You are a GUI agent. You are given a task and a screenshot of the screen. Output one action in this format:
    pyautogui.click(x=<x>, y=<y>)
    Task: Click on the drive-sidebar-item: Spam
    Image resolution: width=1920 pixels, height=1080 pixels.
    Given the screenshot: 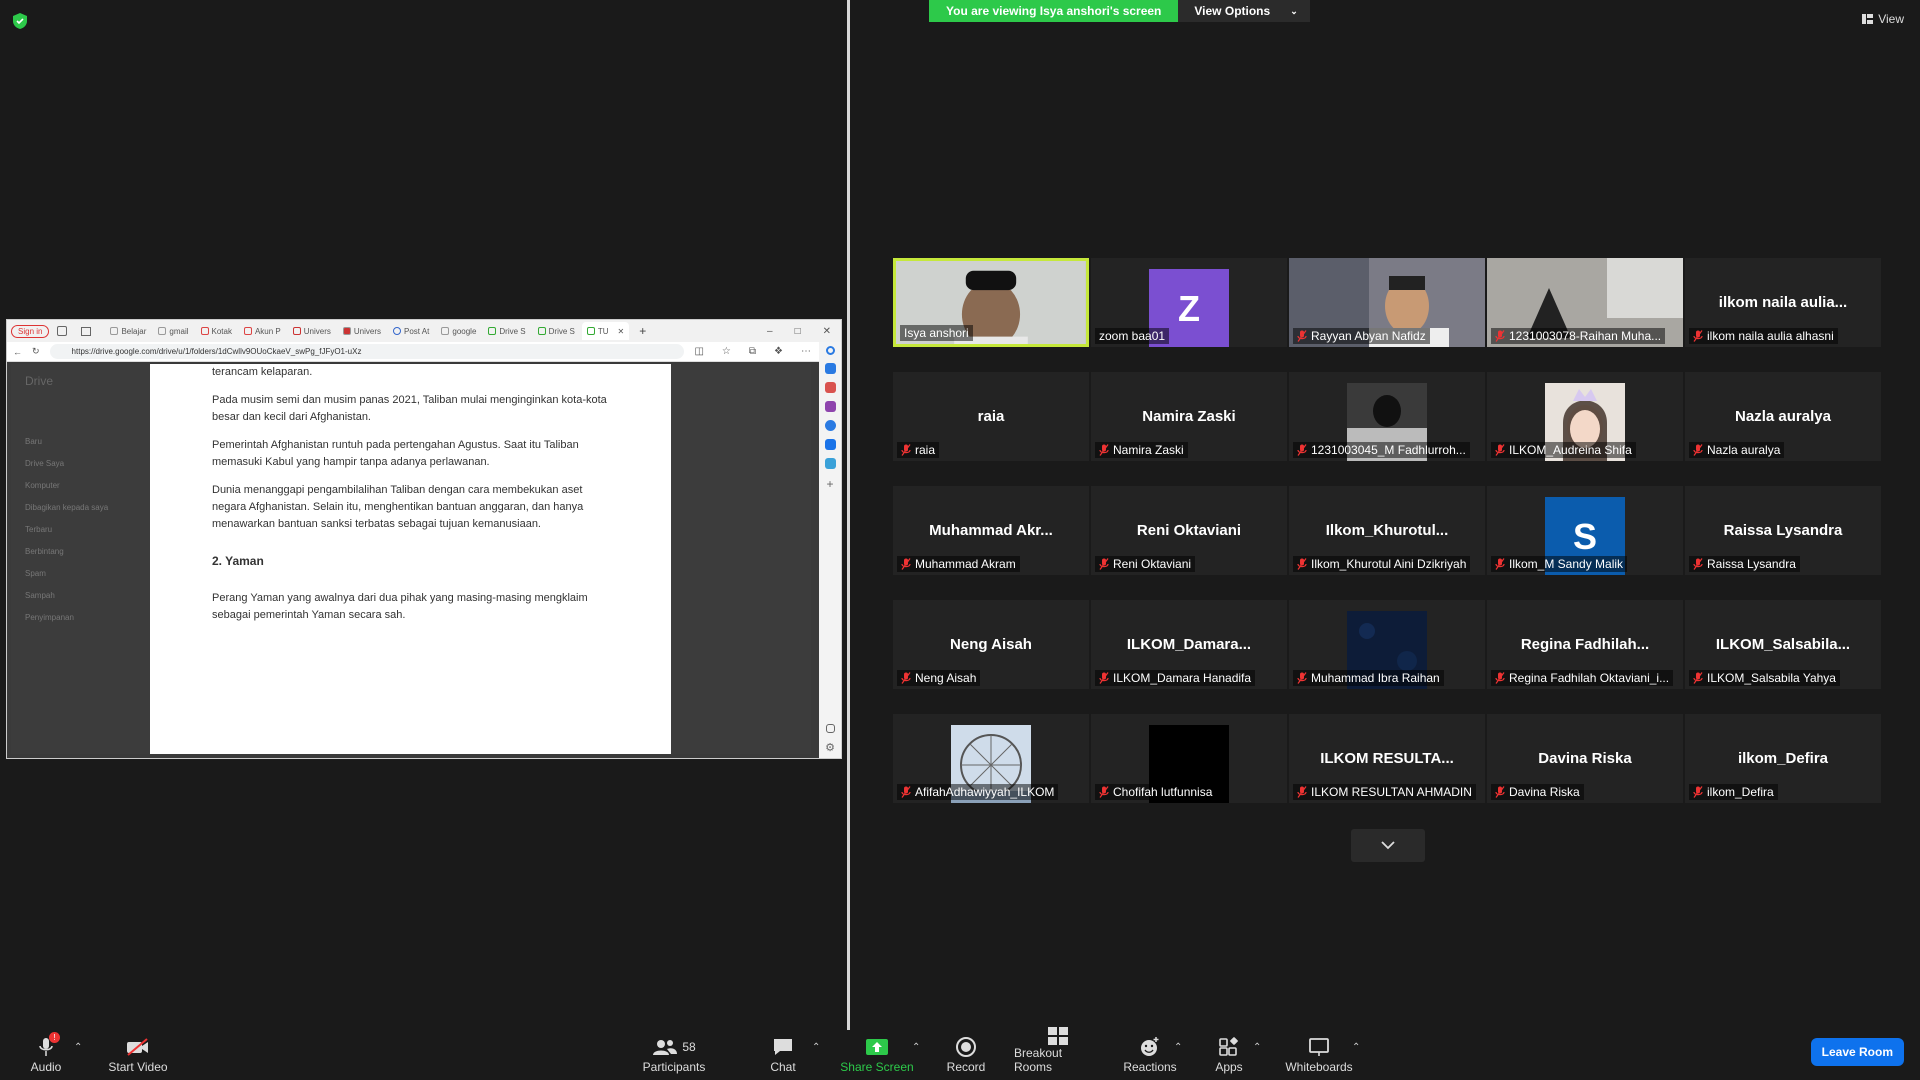 What is the action you would take?
    pyautogui.click(x=90, y=573)
    